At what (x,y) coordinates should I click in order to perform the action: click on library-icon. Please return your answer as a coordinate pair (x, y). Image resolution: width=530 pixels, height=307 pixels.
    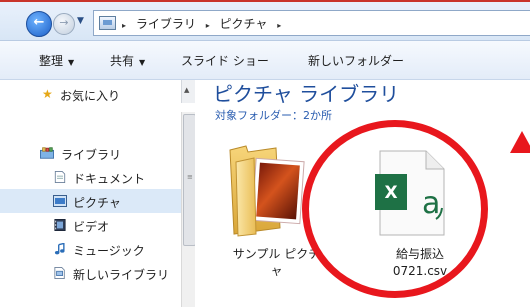
    Looking at the image, I should click on (47, 153).